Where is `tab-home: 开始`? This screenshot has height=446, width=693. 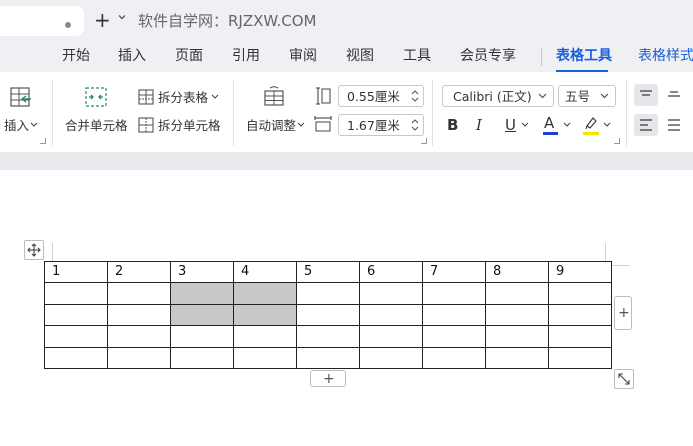
tab-home: 开始 is located at coordinates (76, 56).